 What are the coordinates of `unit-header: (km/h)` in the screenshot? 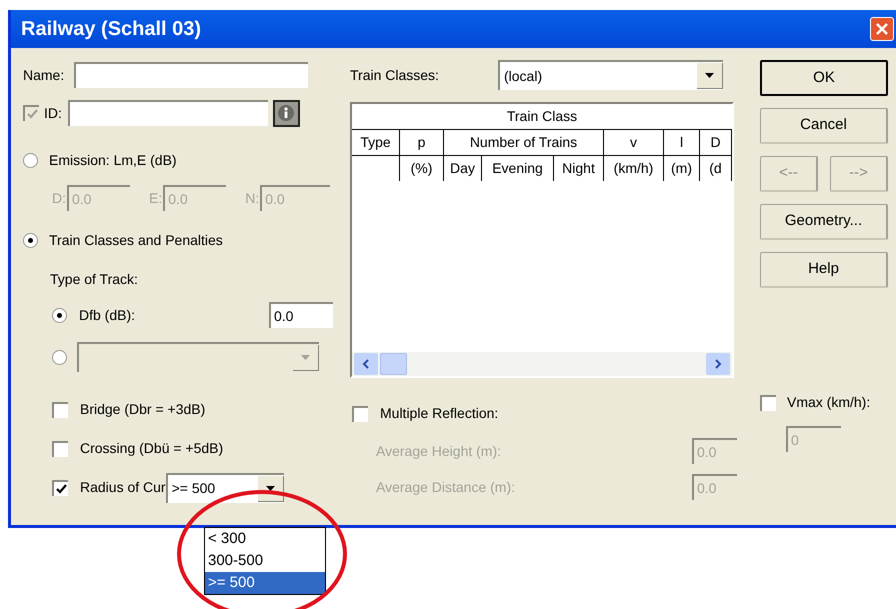 It's located at (634, 168).